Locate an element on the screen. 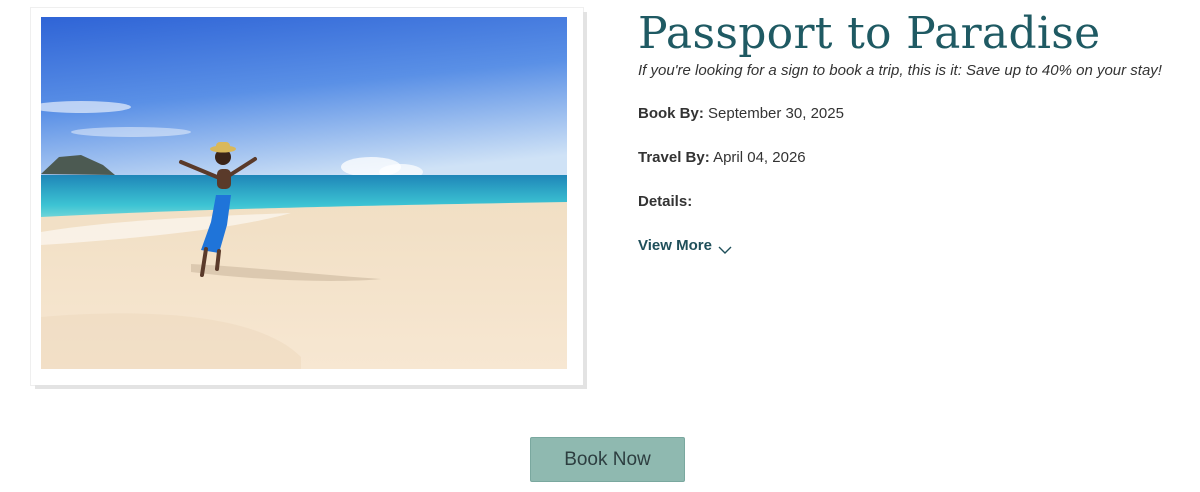 This screenshot has width=1200, height=492. view-more-link: View More is located at coordinates (685, 246).